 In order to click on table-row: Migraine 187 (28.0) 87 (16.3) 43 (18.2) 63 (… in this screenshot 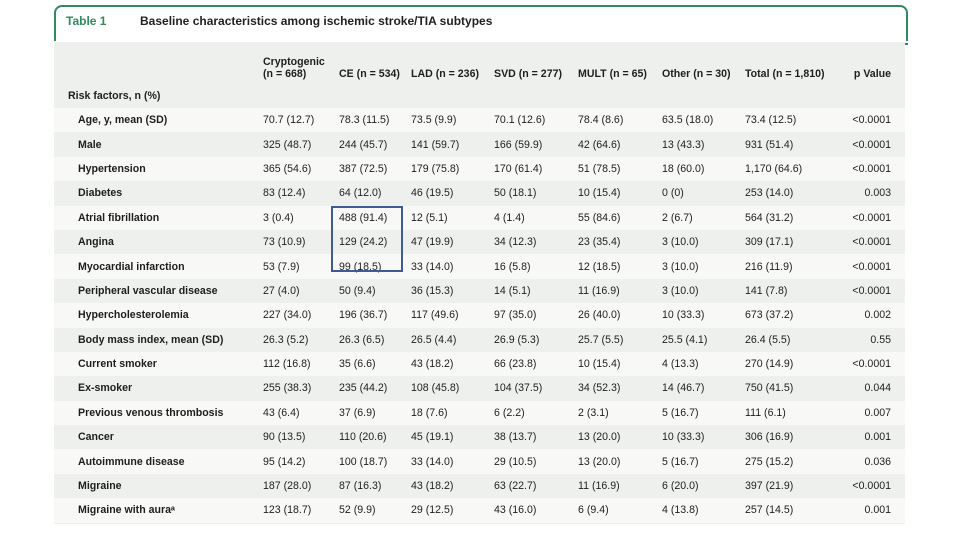, I will do `click(479, 486)`.